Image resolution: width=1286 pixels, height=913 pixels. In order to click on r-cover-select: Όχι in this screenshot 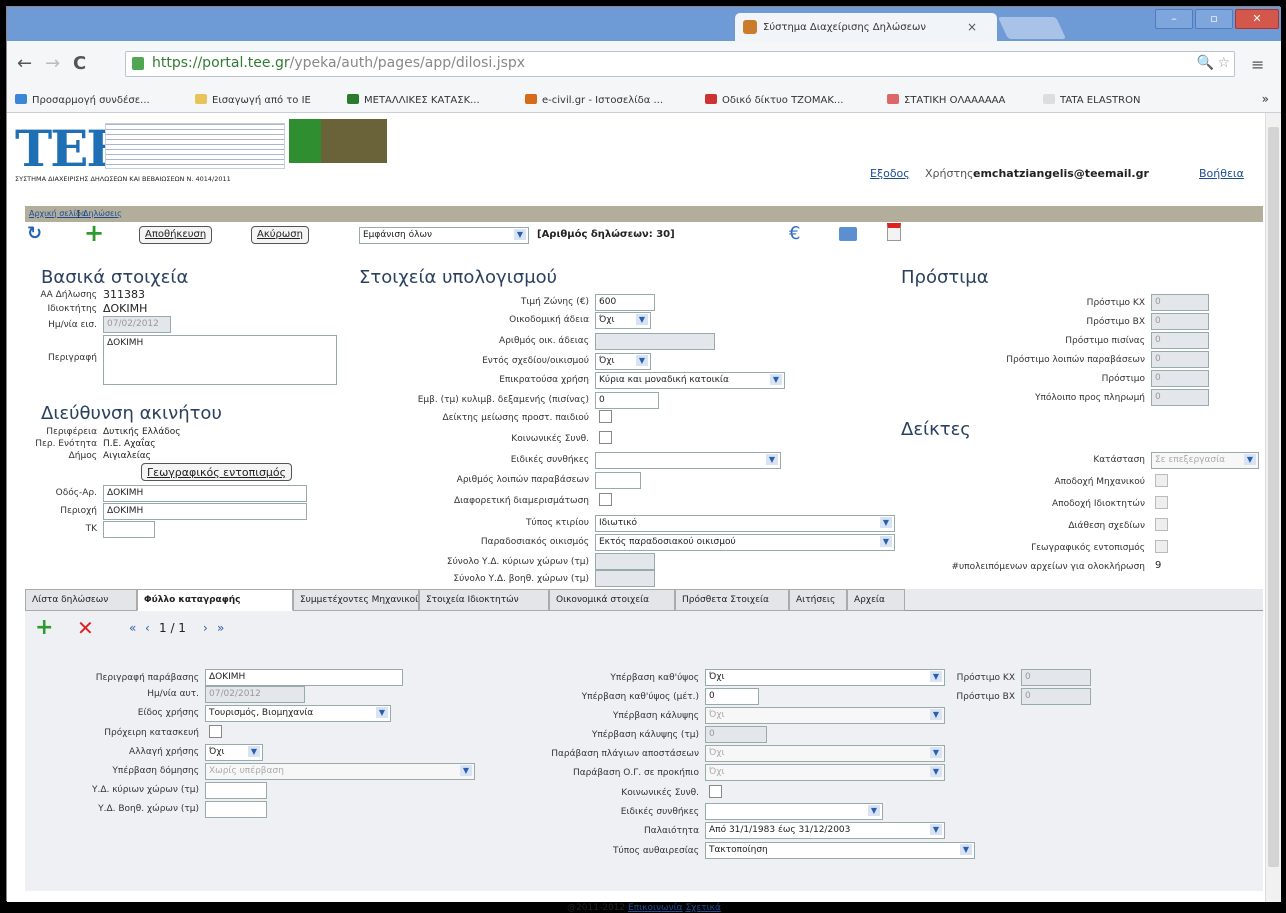, I will do `click(825, 715)`.